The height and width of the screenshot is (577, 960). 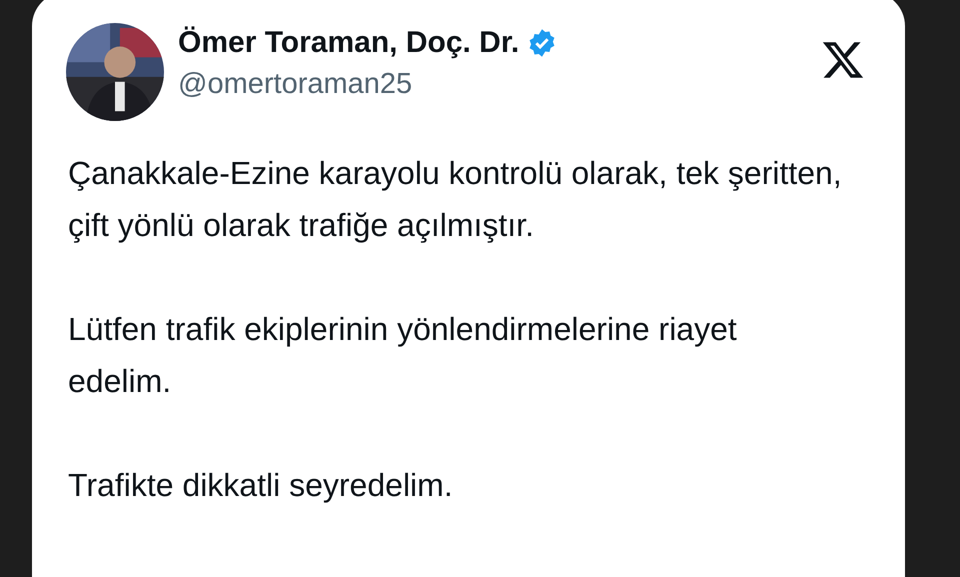 I want to click on post-text: Trafikte dikkatli seyredelim., so click(x=261, y=485).